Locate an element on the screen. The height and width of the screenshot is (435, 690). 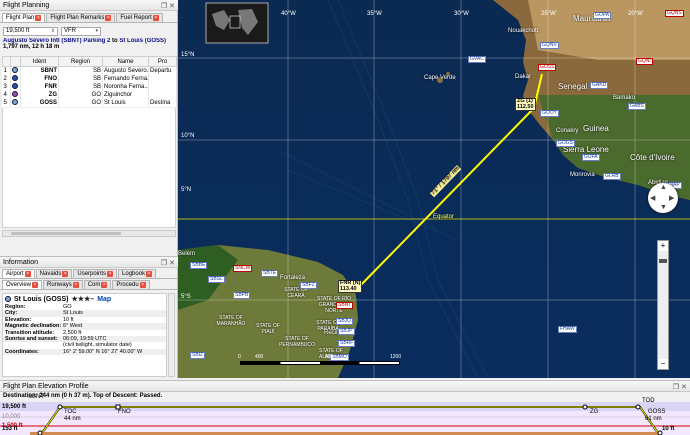
airport-label-sncw: SNCW is located at coordinates (243, 268).